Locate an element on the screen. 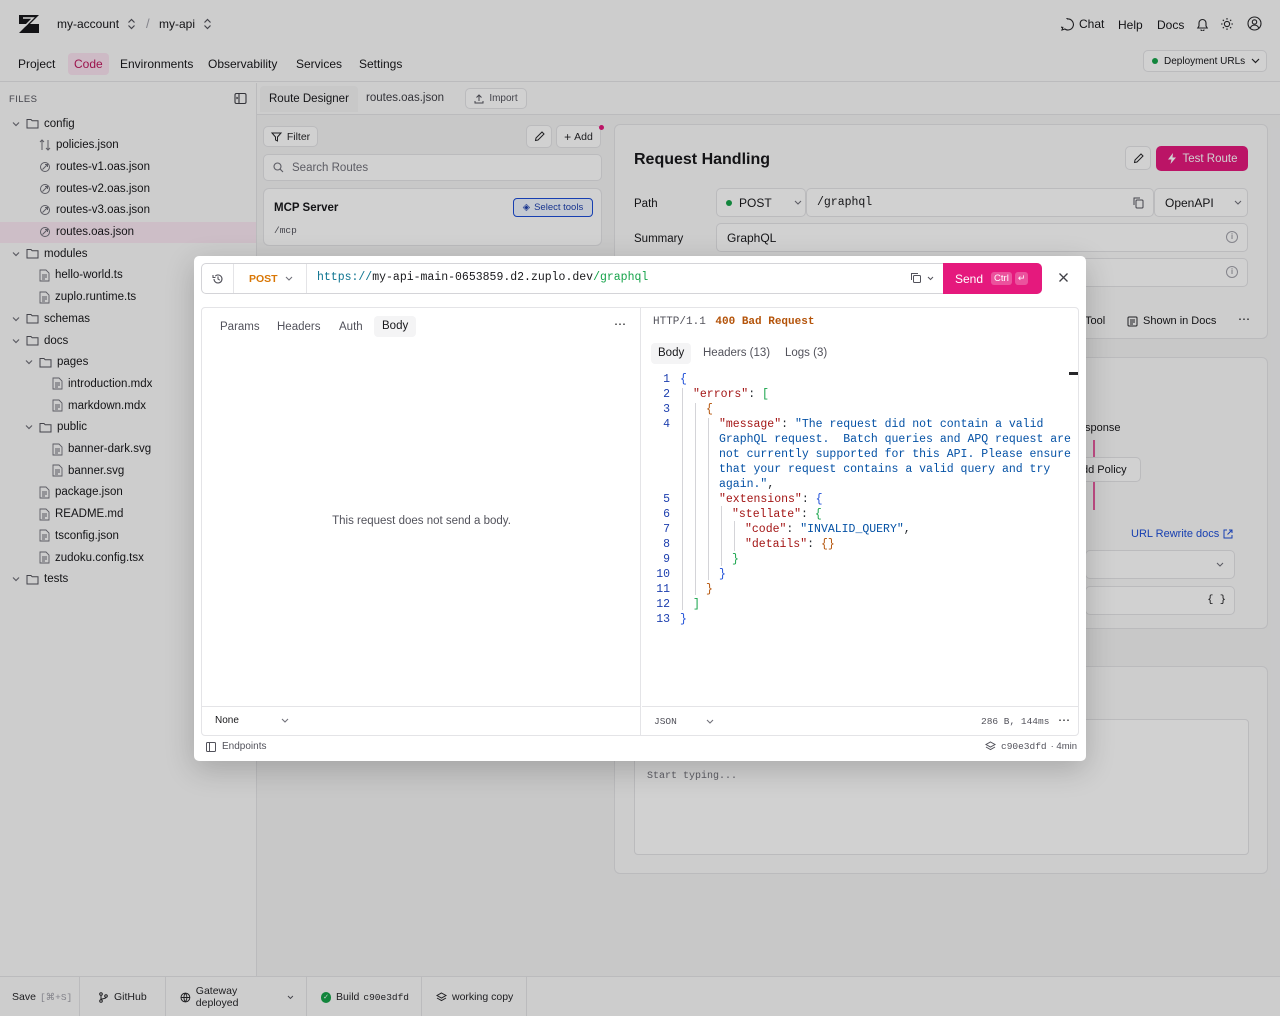 This screenshot has width=1280, height=1016. request-footer: None is located at coordinates (421, 720).